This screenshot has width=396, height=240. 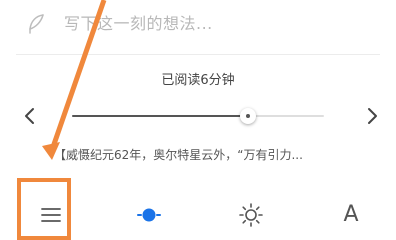 I want to click on reading-time-label: 已阅读6分钟, so click(x=198, y=80).